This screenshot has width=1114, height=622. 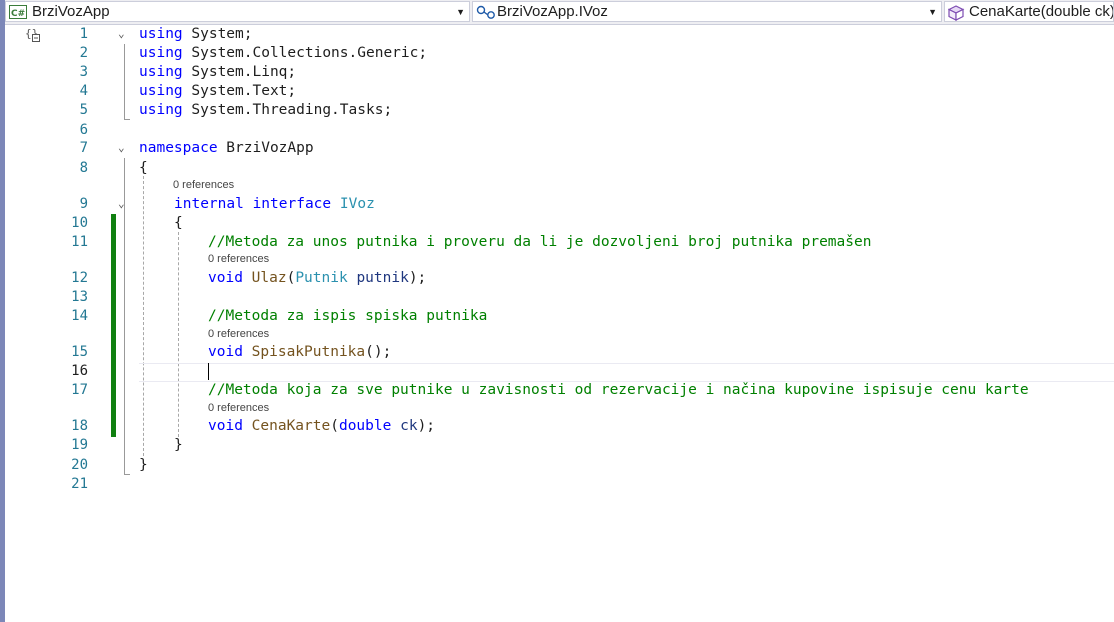 I want to click on line-number: 6, so click(x=83, y=130).